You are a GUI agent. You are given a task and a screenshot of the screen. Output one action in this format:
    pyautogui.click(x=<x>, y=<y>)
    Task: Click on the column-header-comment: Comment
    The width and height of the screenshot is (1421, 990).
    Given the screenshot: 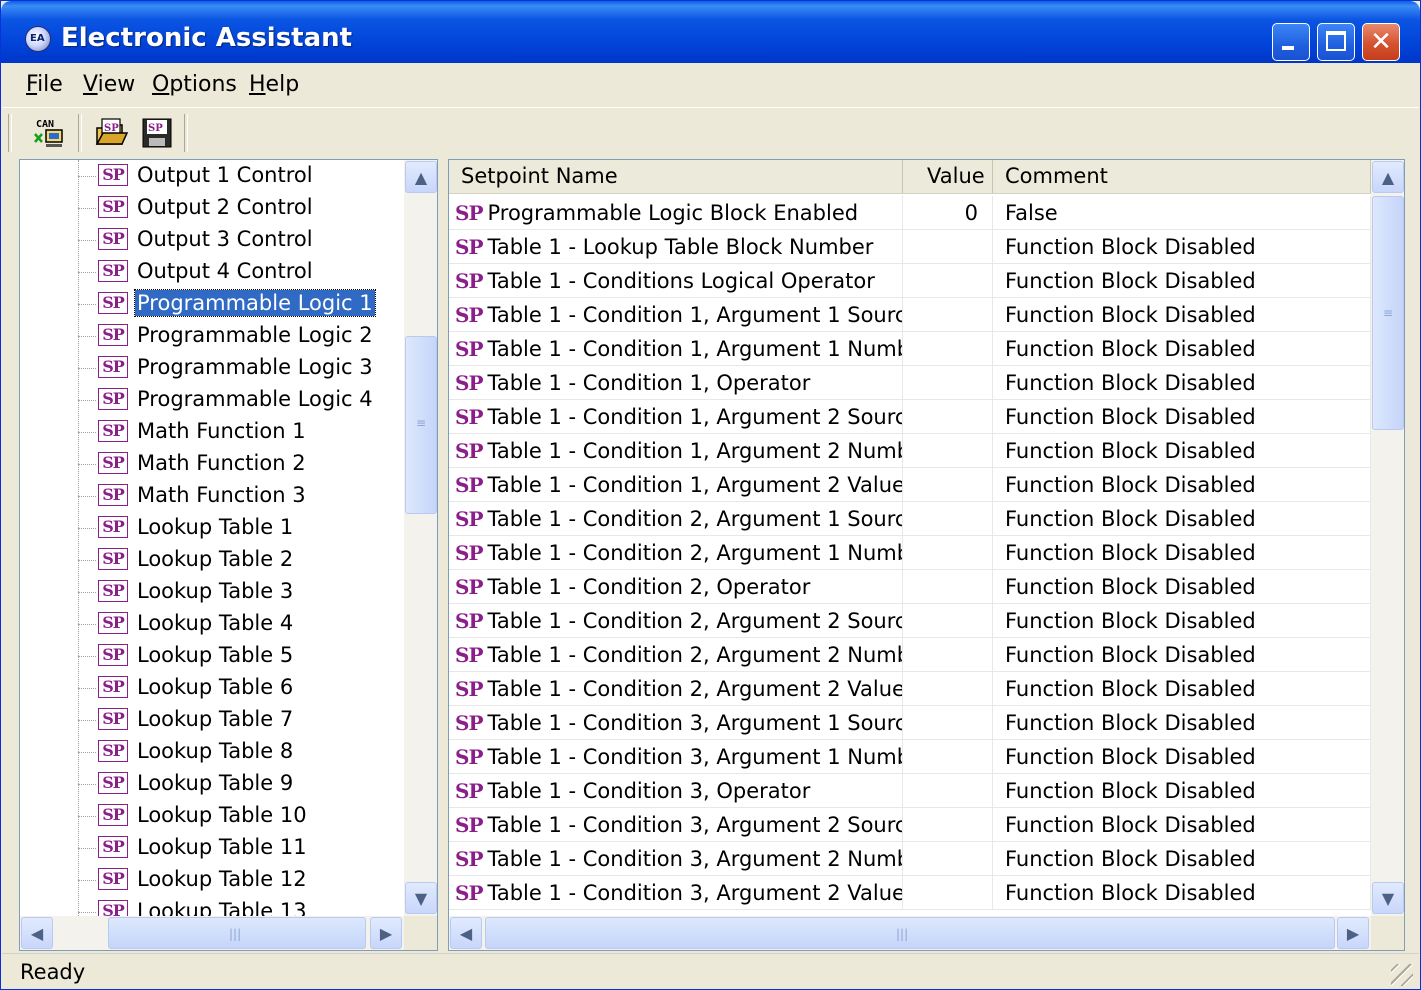 What is the action you would take?
    pyautogui.click(x=1182, y=176)
    